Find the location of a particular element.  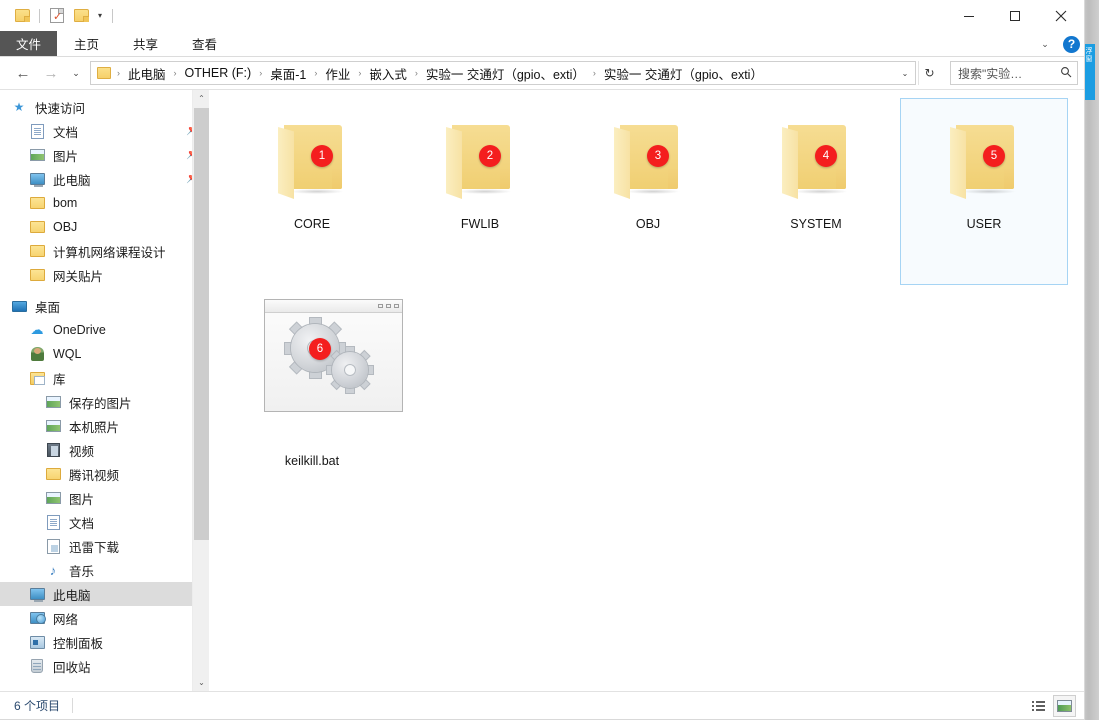

breadcrumb-item-1: OTHER (F:) is located at coordinates (218, 73).